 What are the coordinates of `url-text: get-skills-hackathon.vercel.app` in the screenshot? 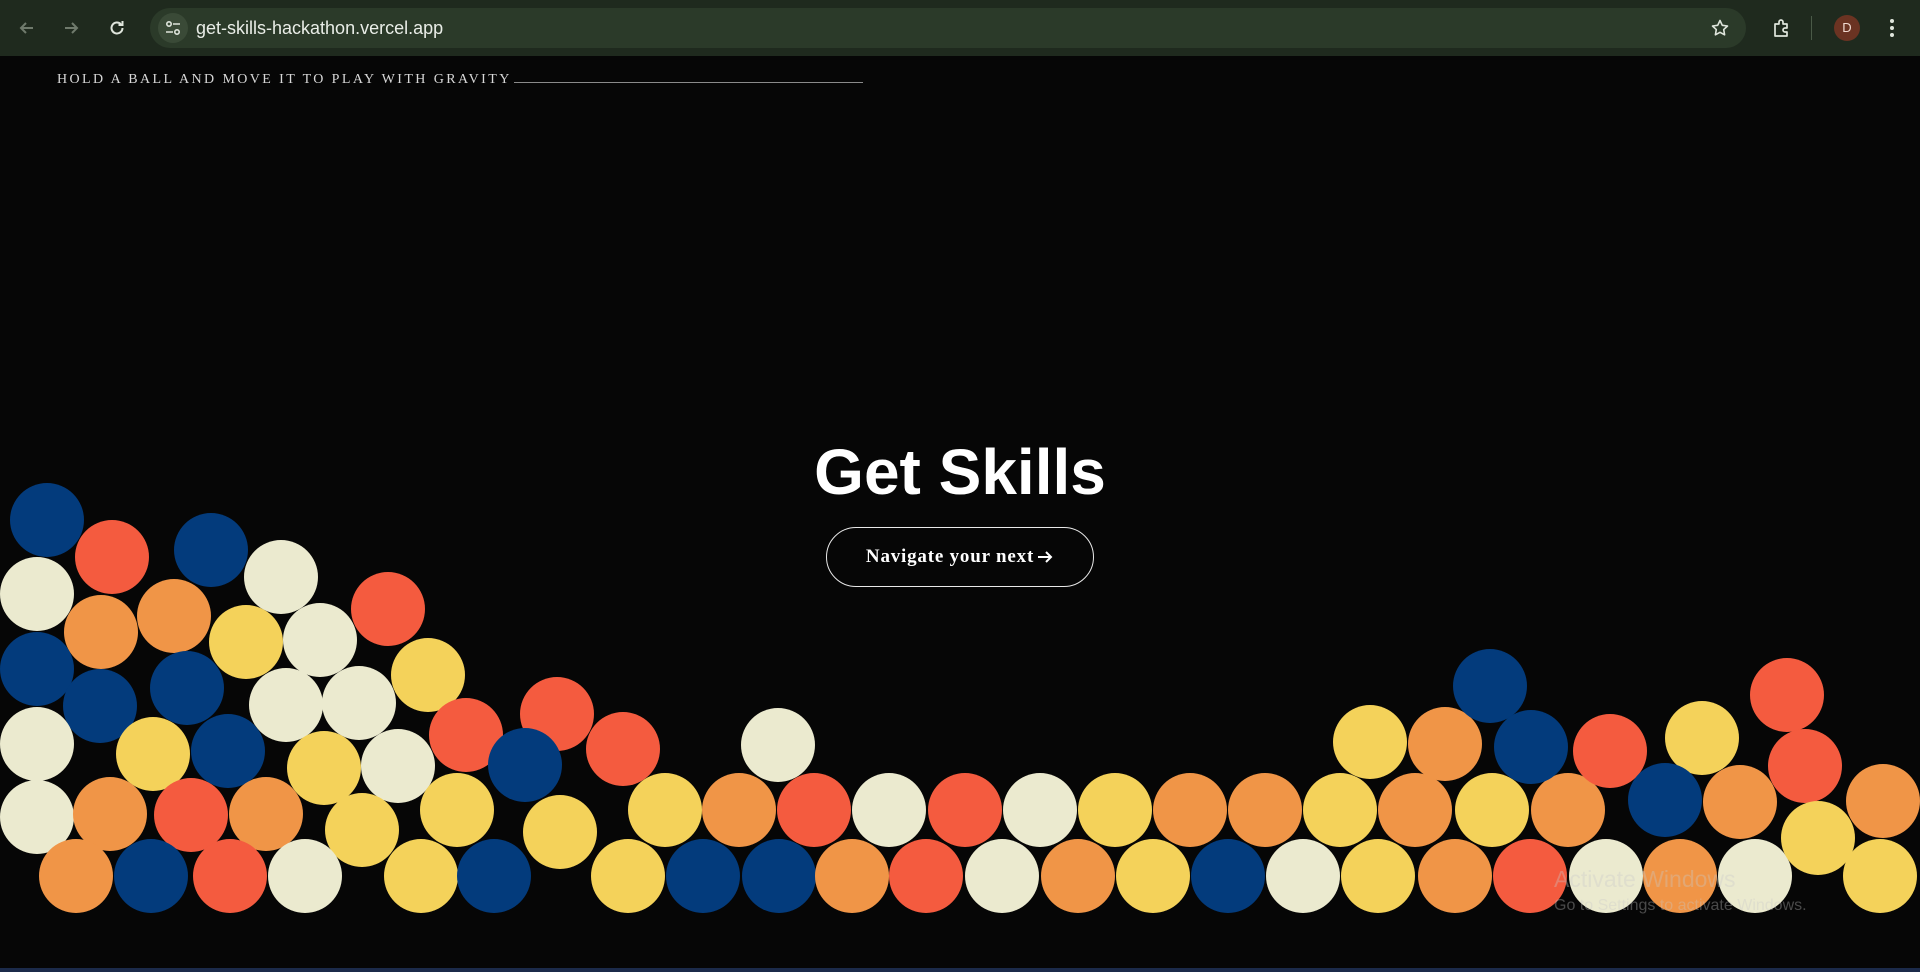 It's located at (319, 28).